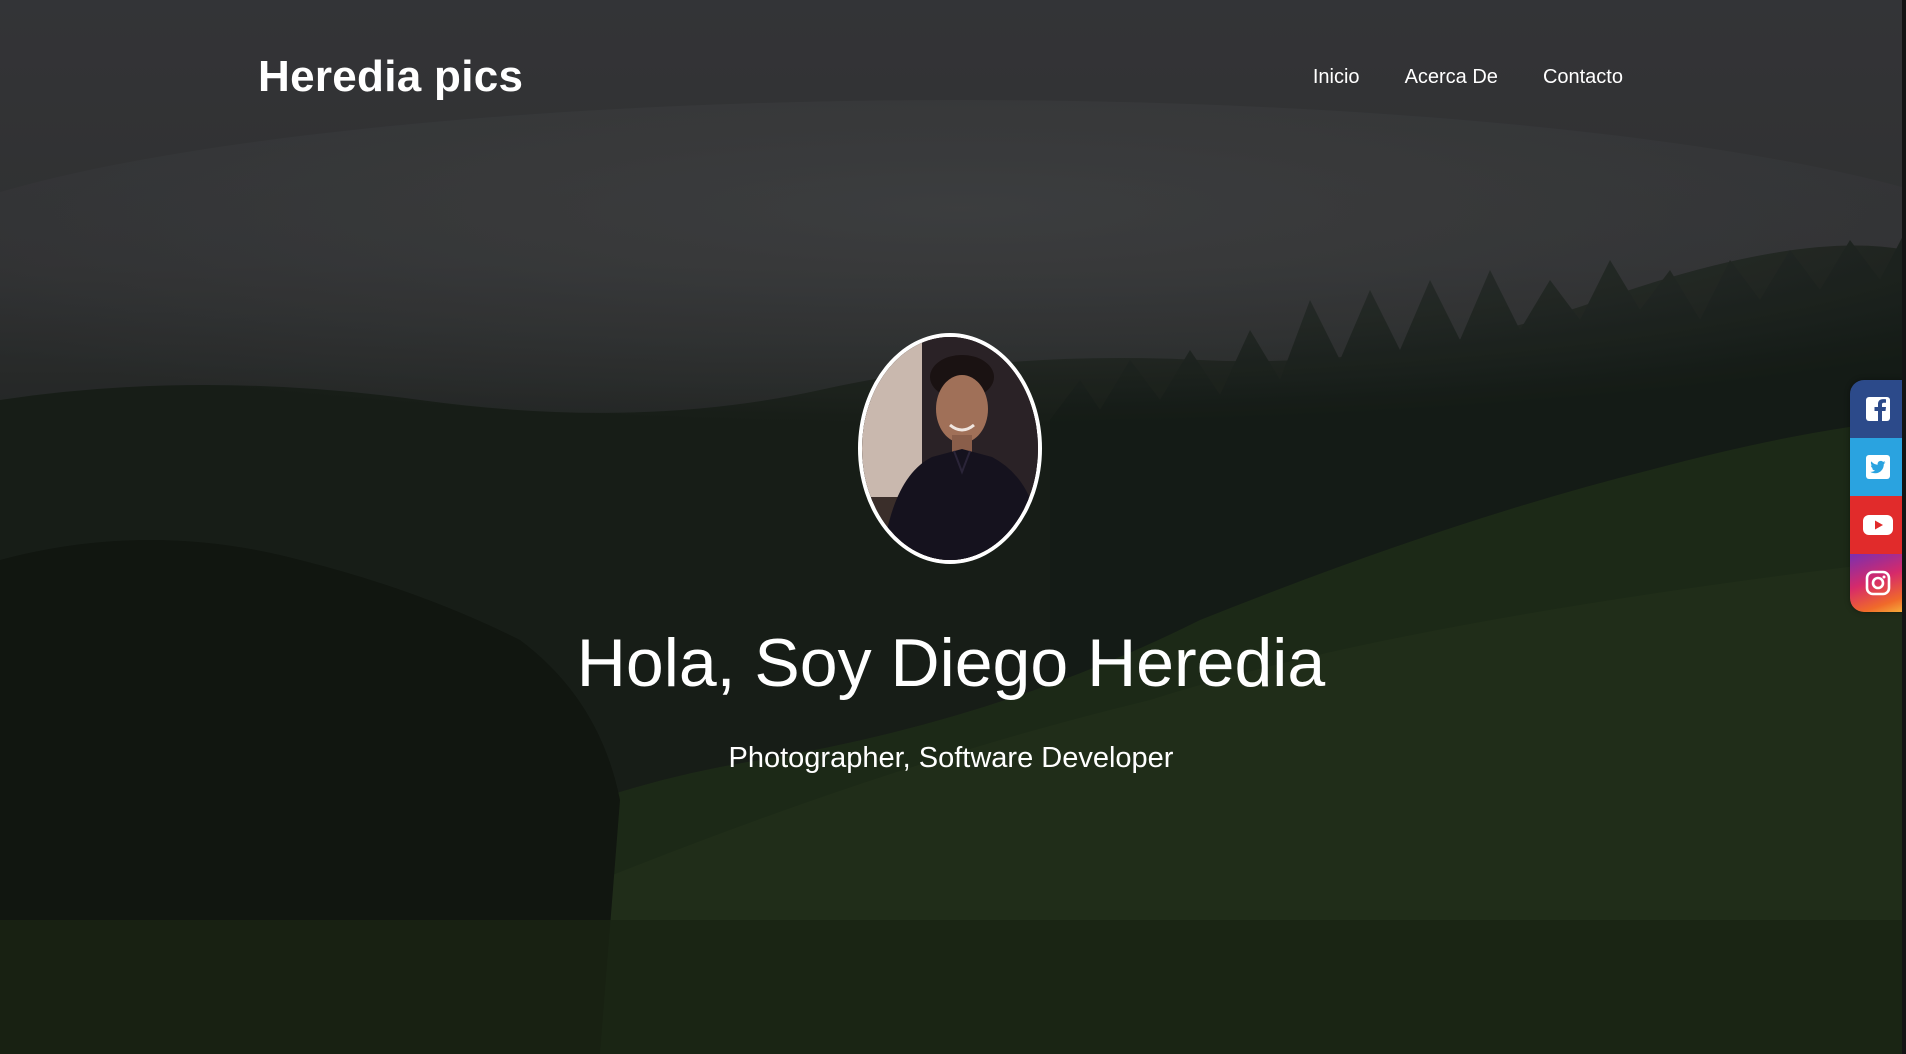  I want to click on nav-item-inicio: Inicio, so click(1336, 77).